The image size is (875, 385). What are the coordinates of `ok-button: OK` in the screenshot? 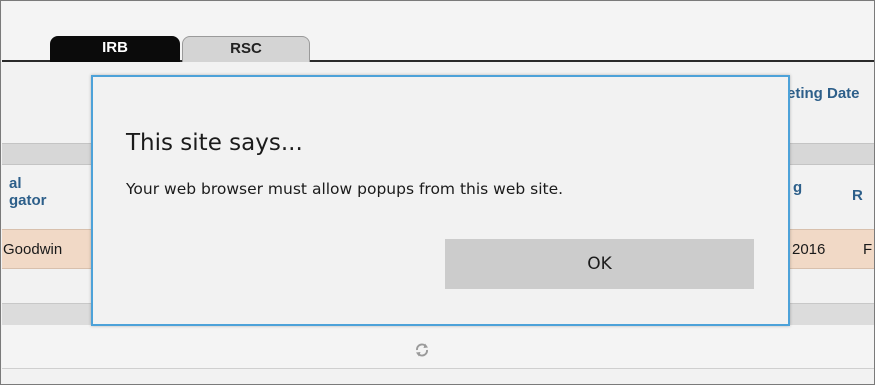 It's located at (599, 264).